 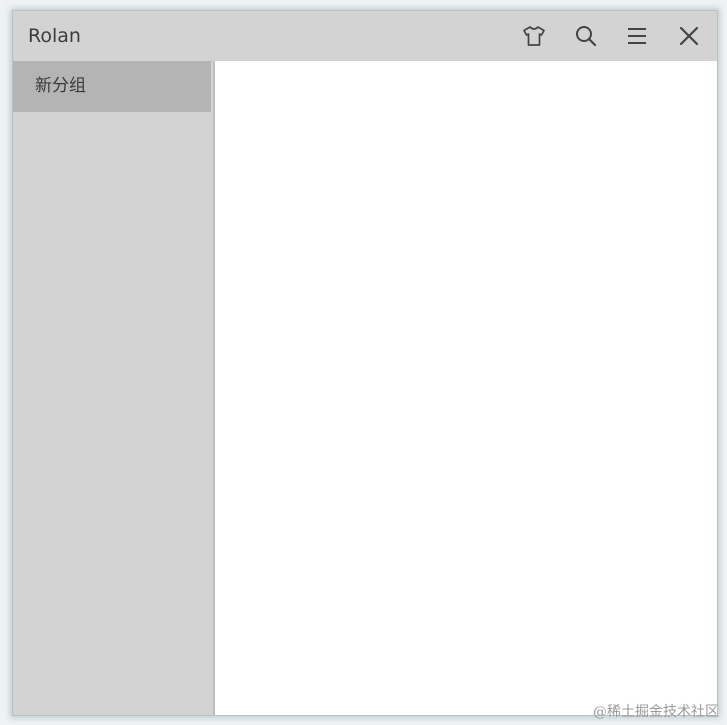 What do you see at coordinates (54, 36) in the screenshot?
I see `app-title: Rolan` at bounding box center [54, 36].